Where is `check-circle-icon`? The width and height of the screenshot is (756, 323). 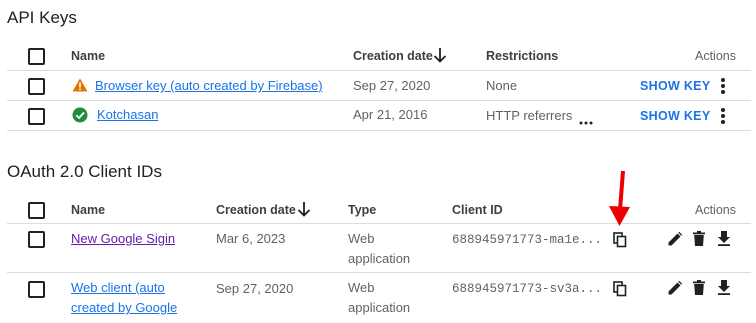 check-circle-icon is located at coordinates (80, 117).